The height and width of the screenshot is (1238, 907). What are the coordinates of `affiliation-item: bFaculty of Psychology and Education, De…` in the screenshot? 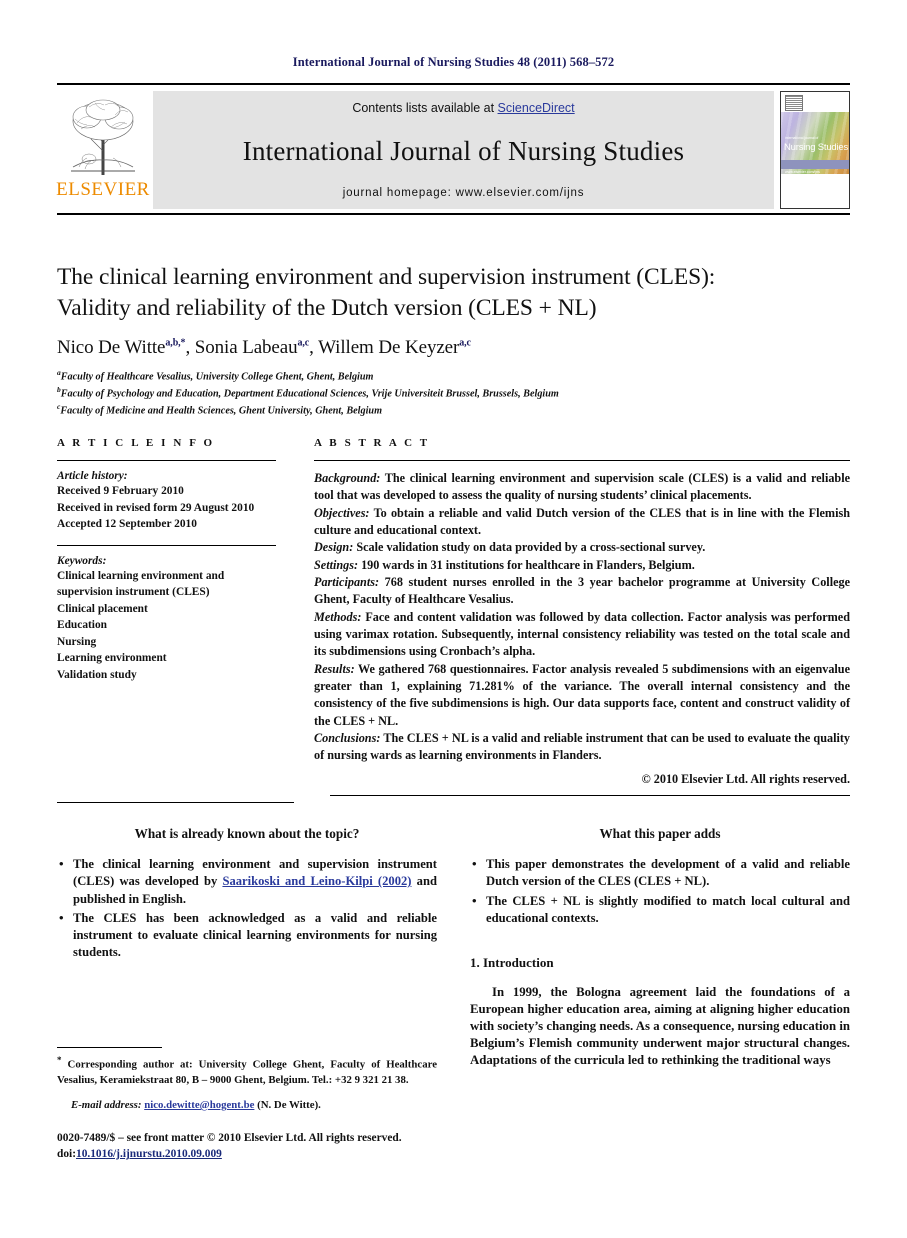 It's located at (457, 393).